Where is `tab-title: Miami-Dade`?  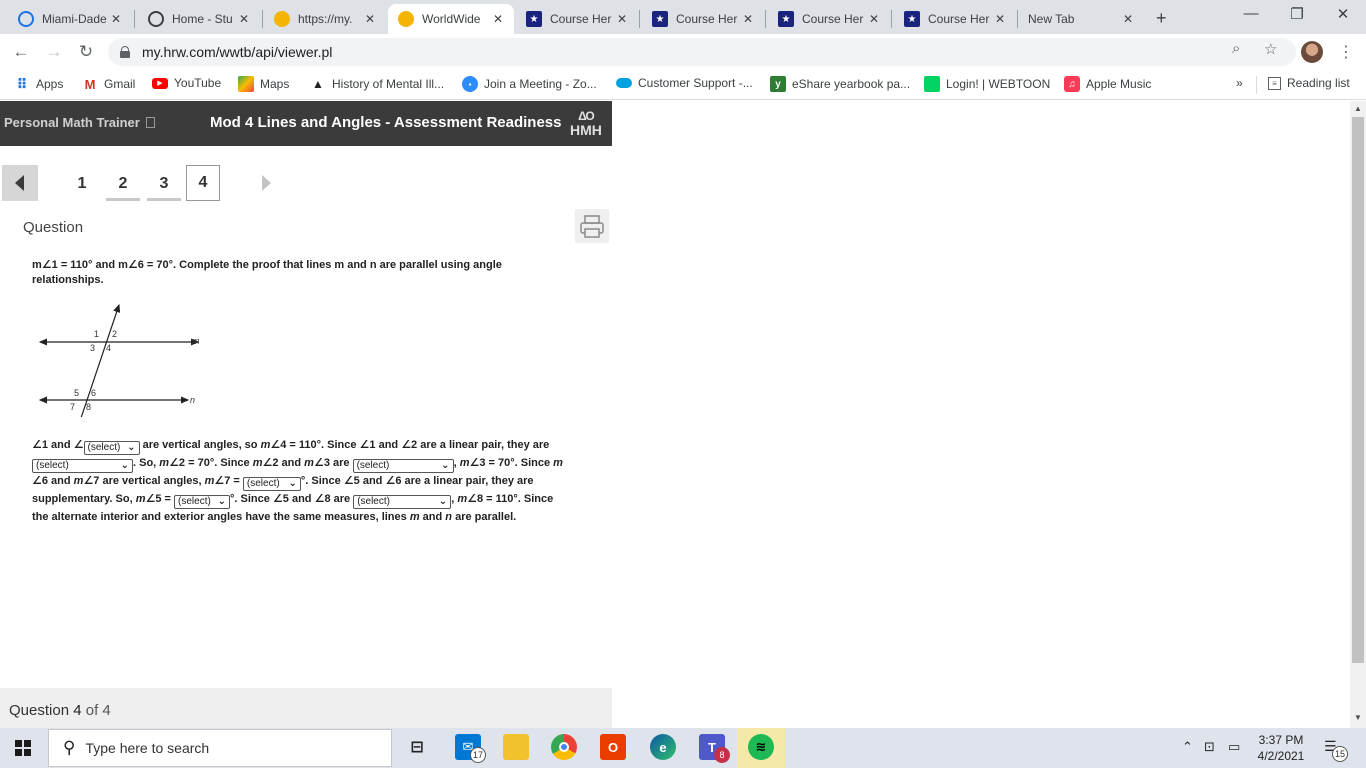 tab-title: Miami-Dade is located at coordinates (74, 19).